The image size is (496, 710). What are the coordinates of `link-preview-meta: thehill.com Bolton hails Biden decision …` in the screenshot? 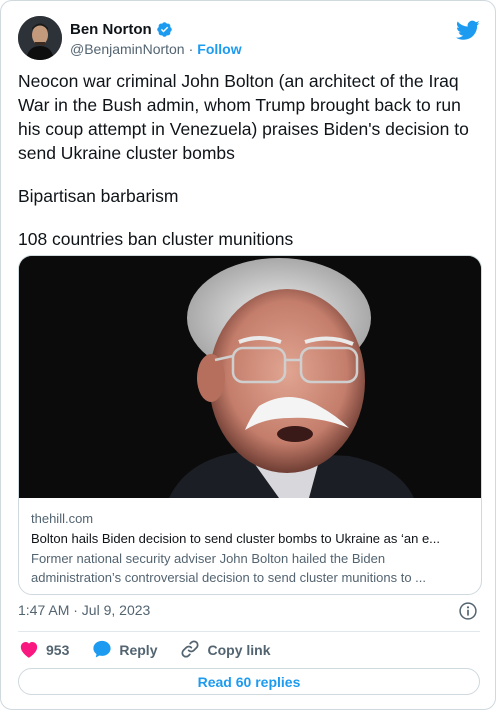 It's located at (251, 548).